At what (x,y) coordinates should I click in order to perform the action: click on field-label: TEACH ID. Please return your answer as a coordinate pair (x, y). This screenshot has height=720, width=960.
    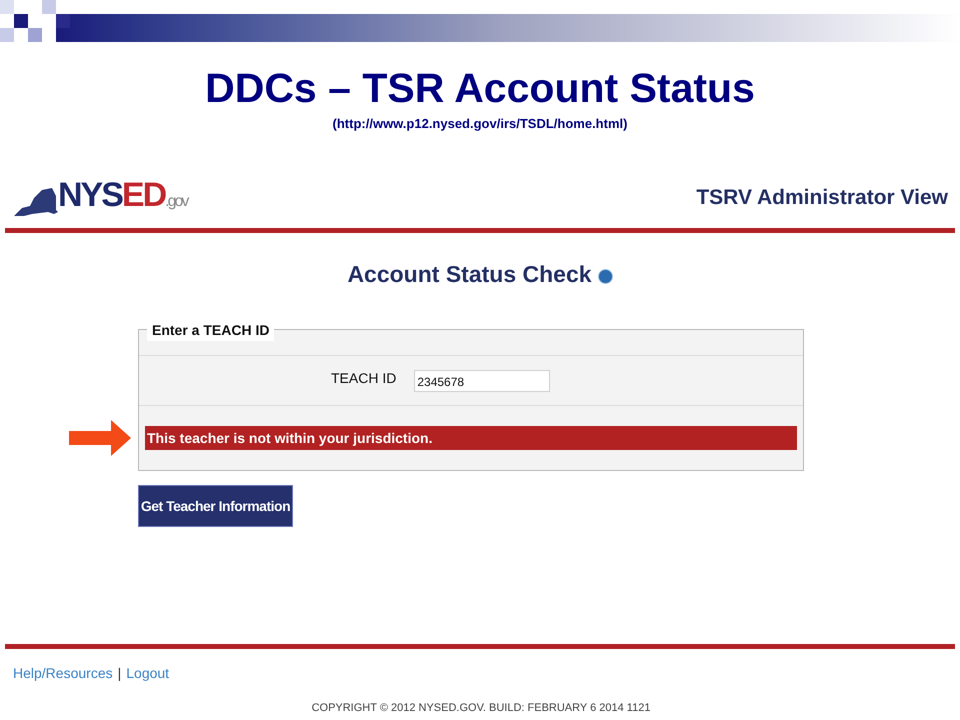
    Looking at the image, I should click on (363, 378).